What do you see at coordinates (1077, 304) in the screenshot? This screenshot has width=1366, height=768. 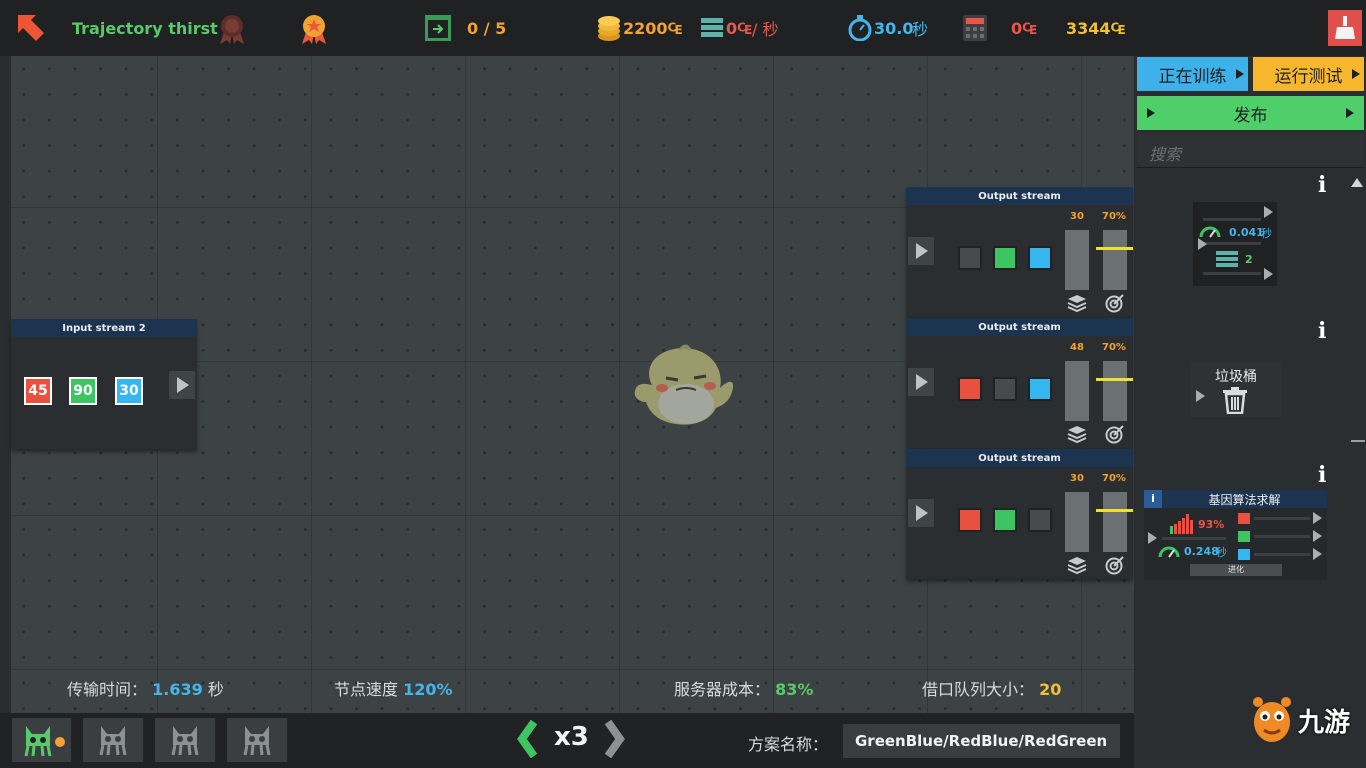 I see `layers-icon` at bounding box center [1077, 304].